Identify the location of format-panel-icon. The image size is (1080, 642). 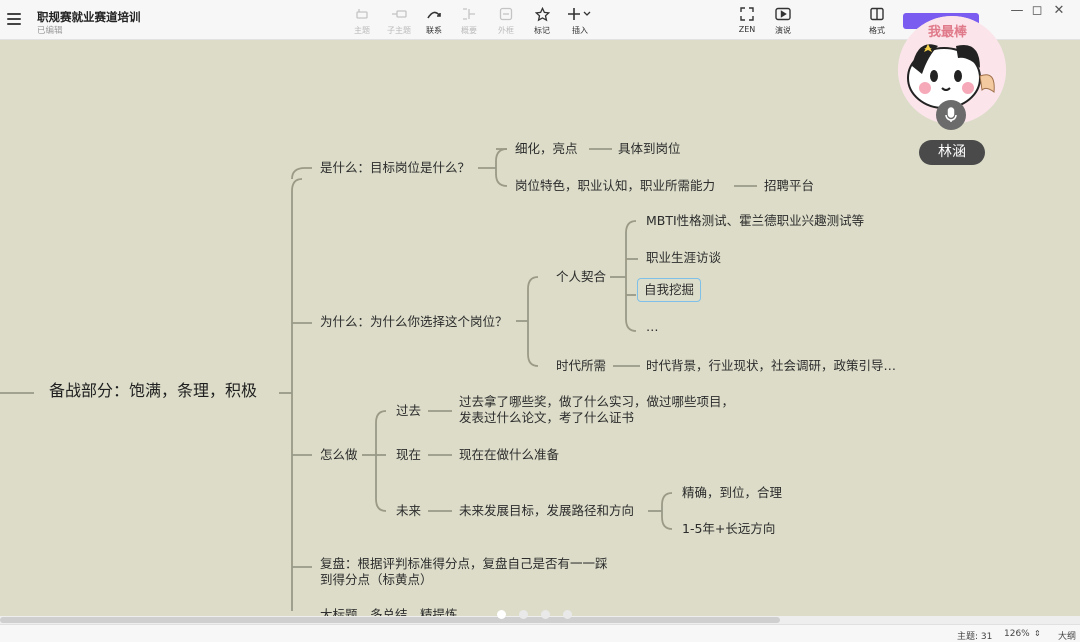
(877, 14).